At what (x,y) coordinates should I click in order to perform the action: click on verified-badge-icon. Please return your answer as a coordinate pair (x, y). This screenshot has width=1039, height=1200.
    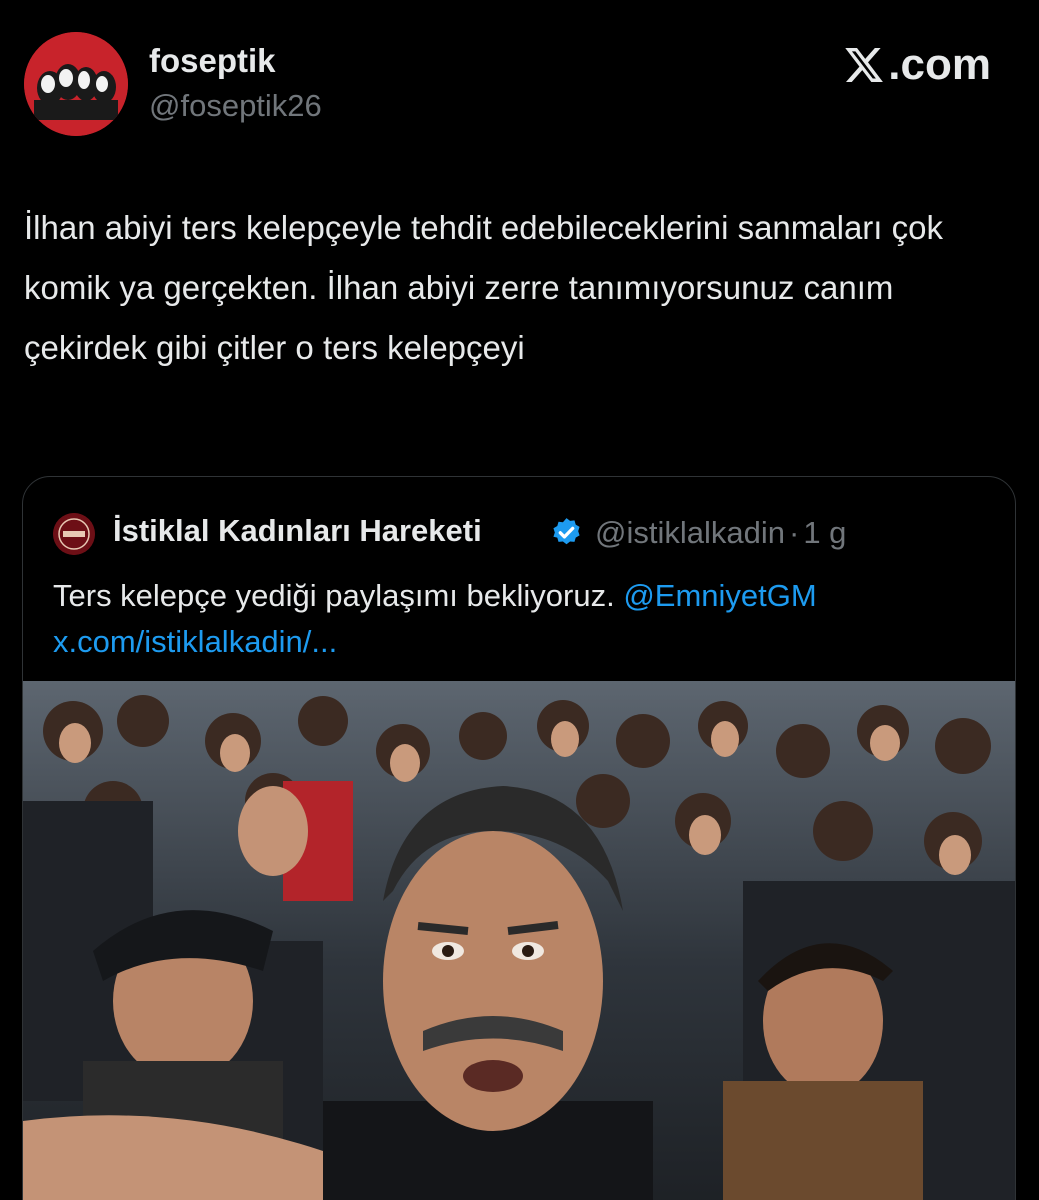
    Looking at the image, I should click on (566, 531).